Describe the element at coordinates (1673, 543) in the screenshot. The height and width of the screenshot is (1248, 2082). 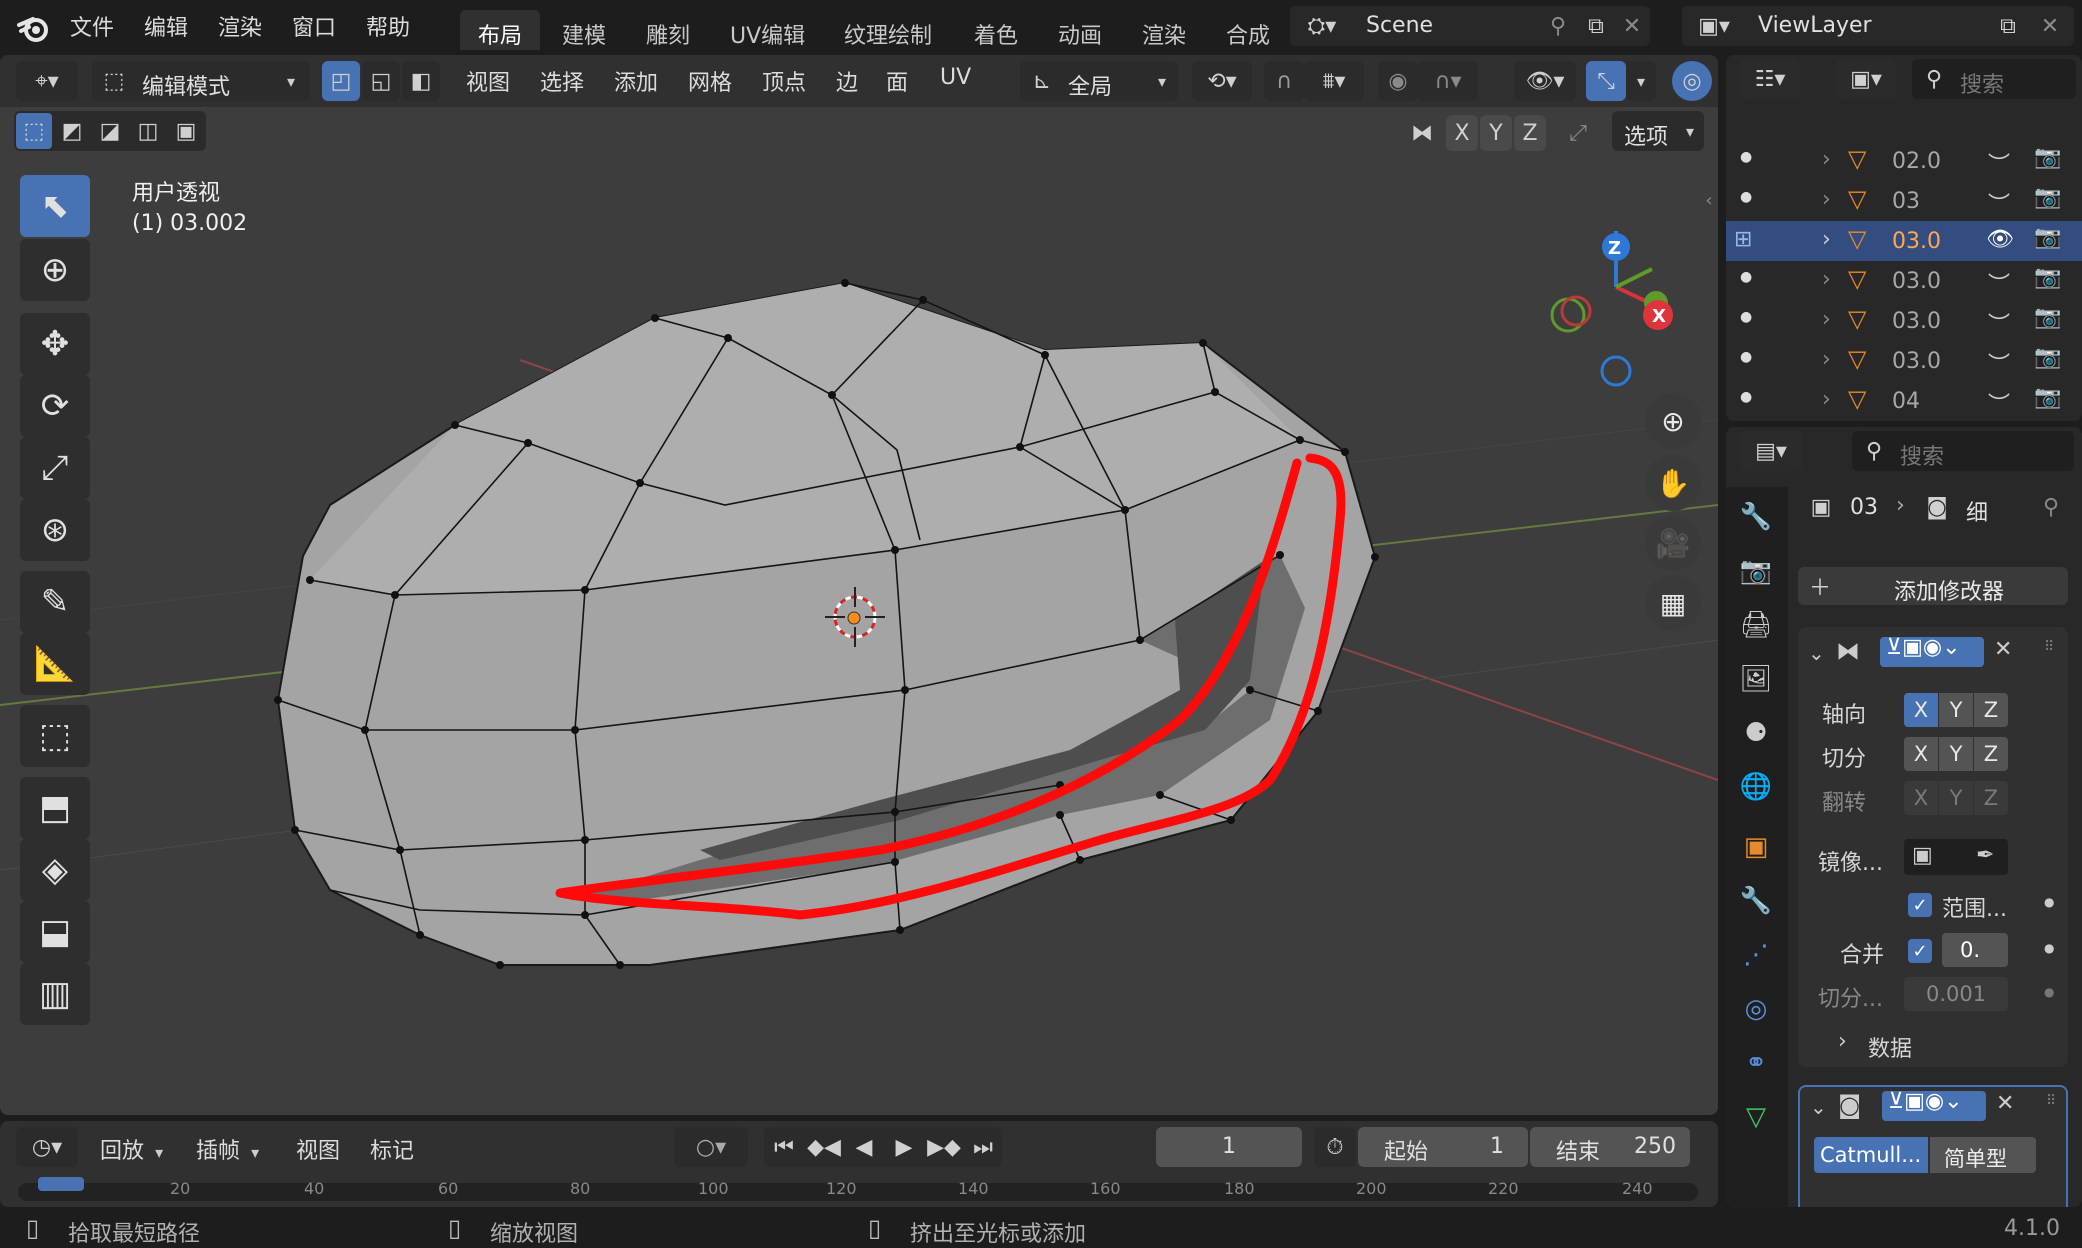
I see `camera-view-button: 🎥` at that location.